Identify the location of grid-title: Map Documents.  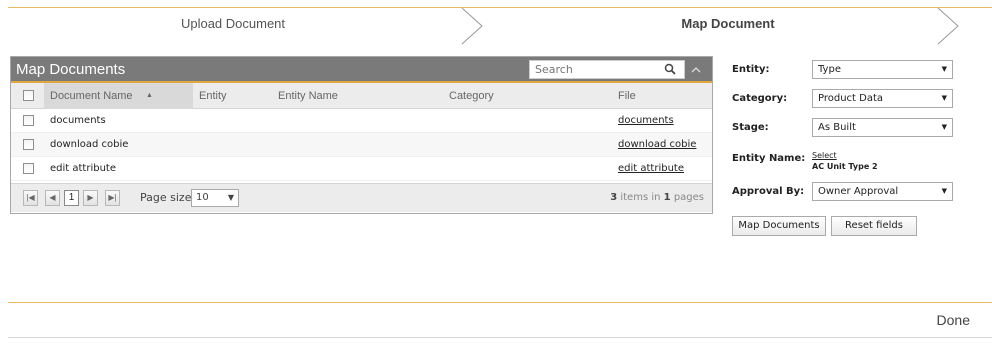
(71, 69).